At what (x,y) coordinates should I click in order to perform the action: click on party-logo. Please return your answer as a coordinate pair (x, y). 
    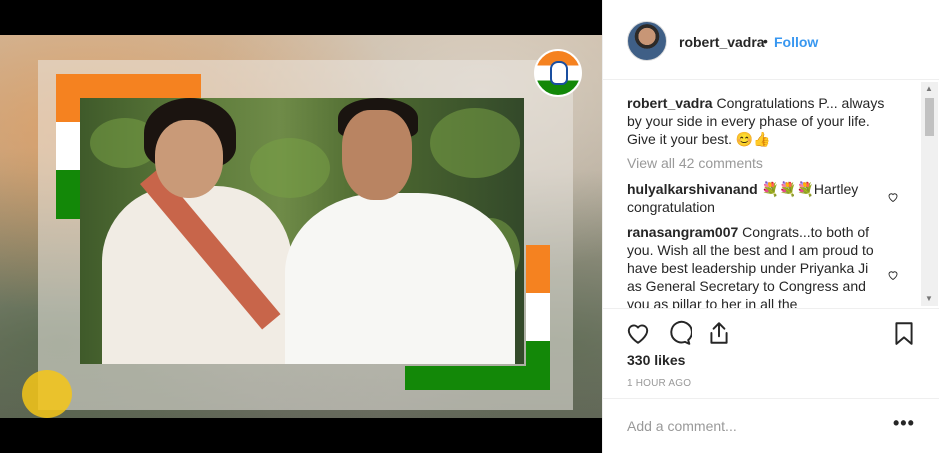
    Looking at the image, I should click on (558, 73).